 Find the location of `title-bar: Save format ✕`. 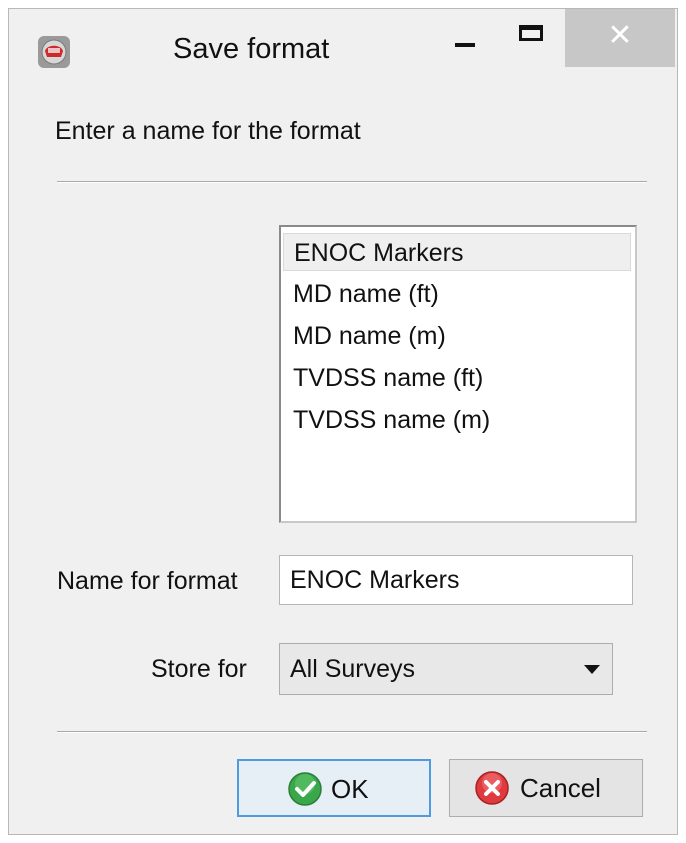

title-bar: Save format ✕ is located at coordinates (343, 49).